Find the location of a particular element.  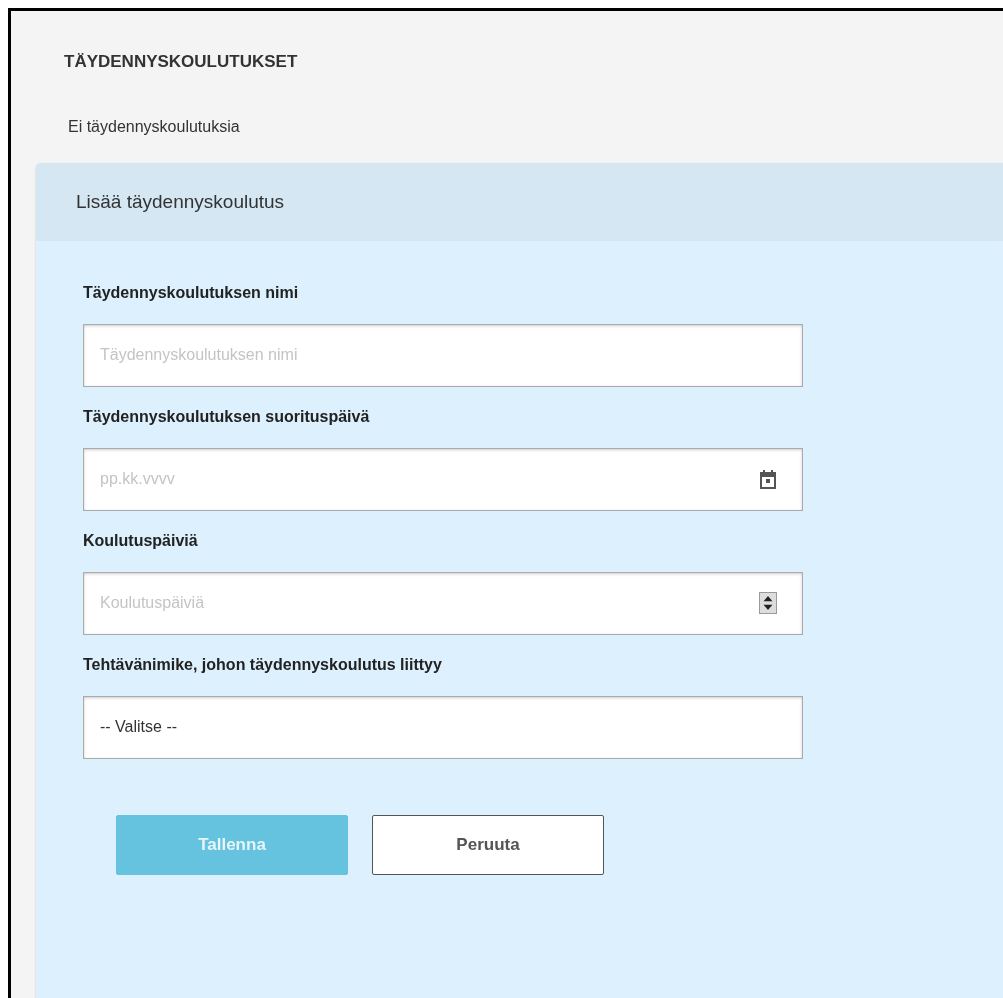

number-field: Koulutuspäiviä is located at coordinates (443, 603).